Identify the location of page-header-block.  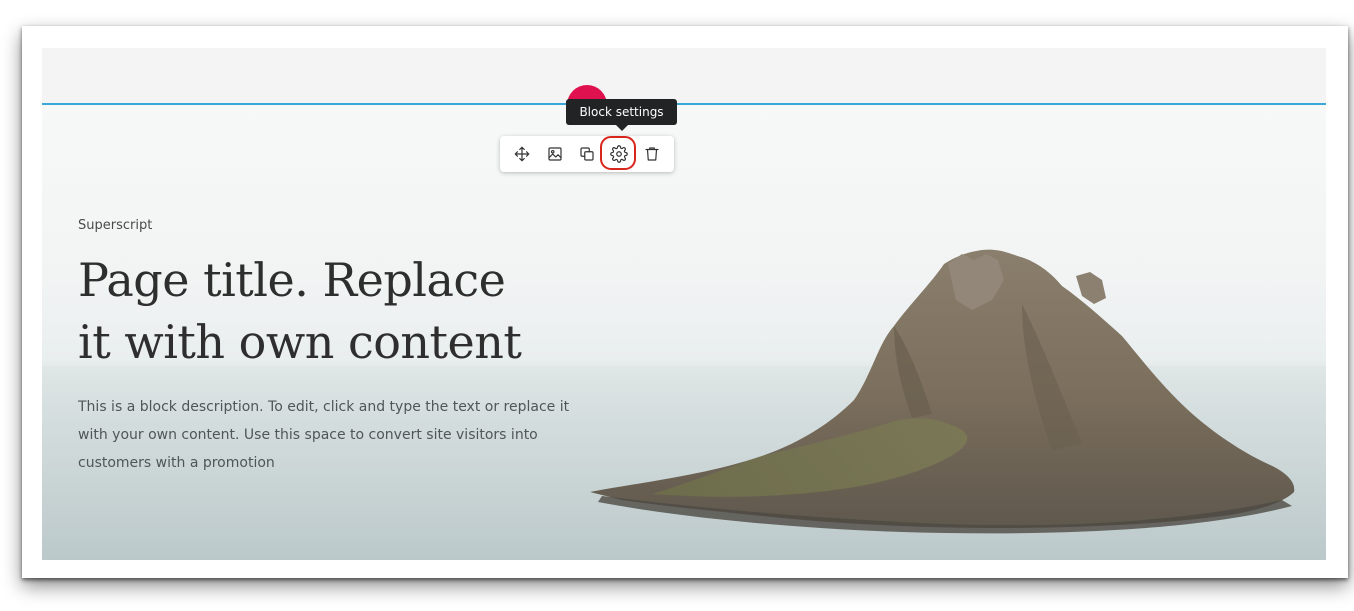
(684, 76).